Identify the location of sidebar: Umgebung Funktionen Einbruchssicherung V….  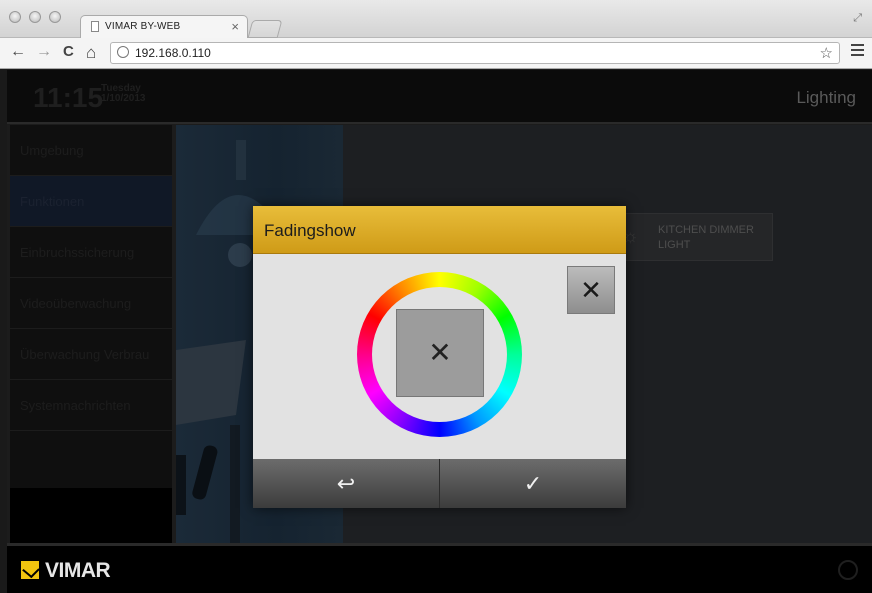
(91, 306).